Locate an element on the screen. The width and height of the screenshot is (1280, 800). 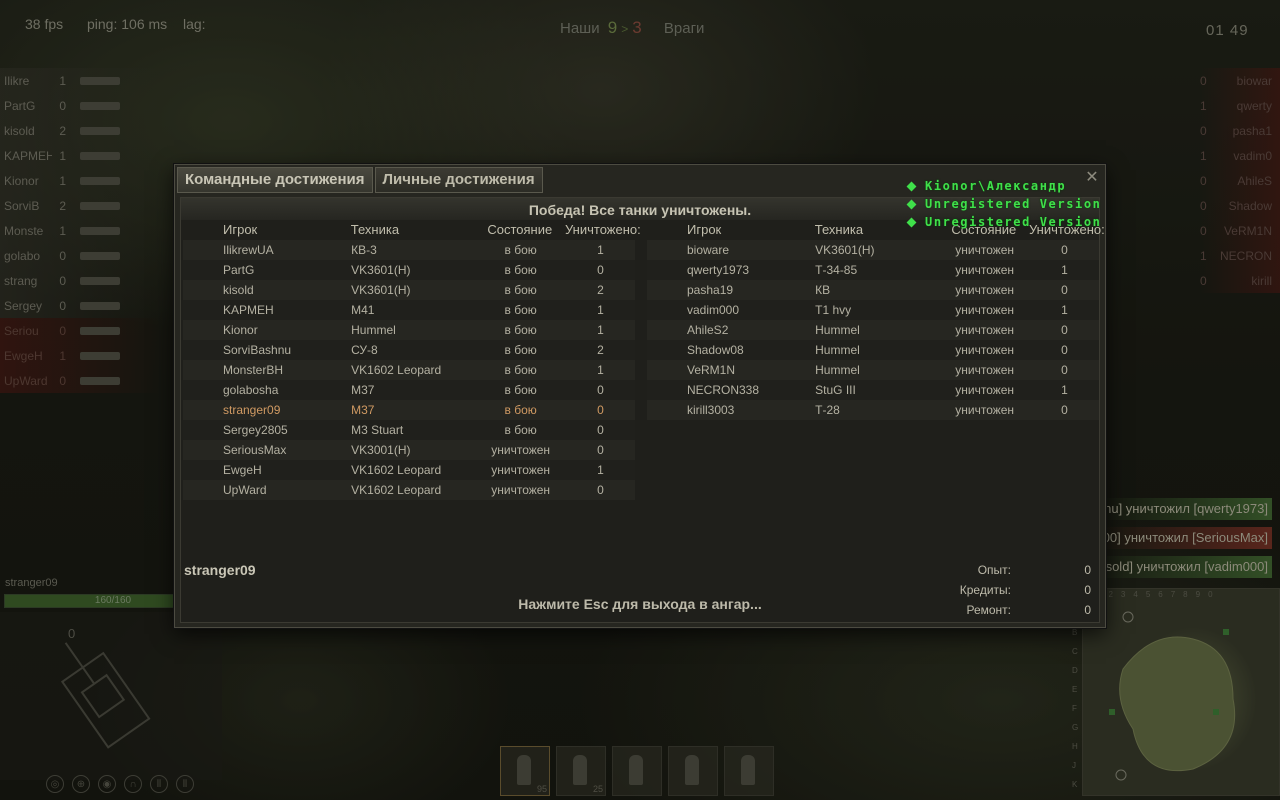
tab-team-achievements: Командные достижения is located at coordinates (275, 180).